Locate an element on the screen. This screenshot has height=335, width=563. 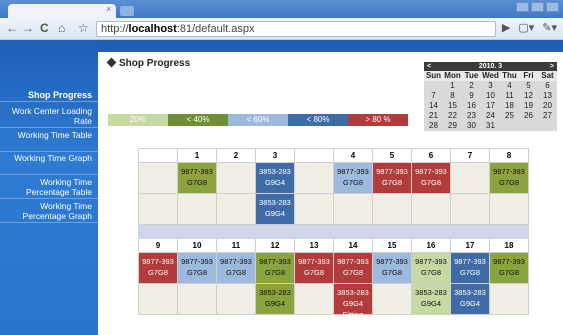
calendar-dow: Wed is located at coordinates (490, 76).